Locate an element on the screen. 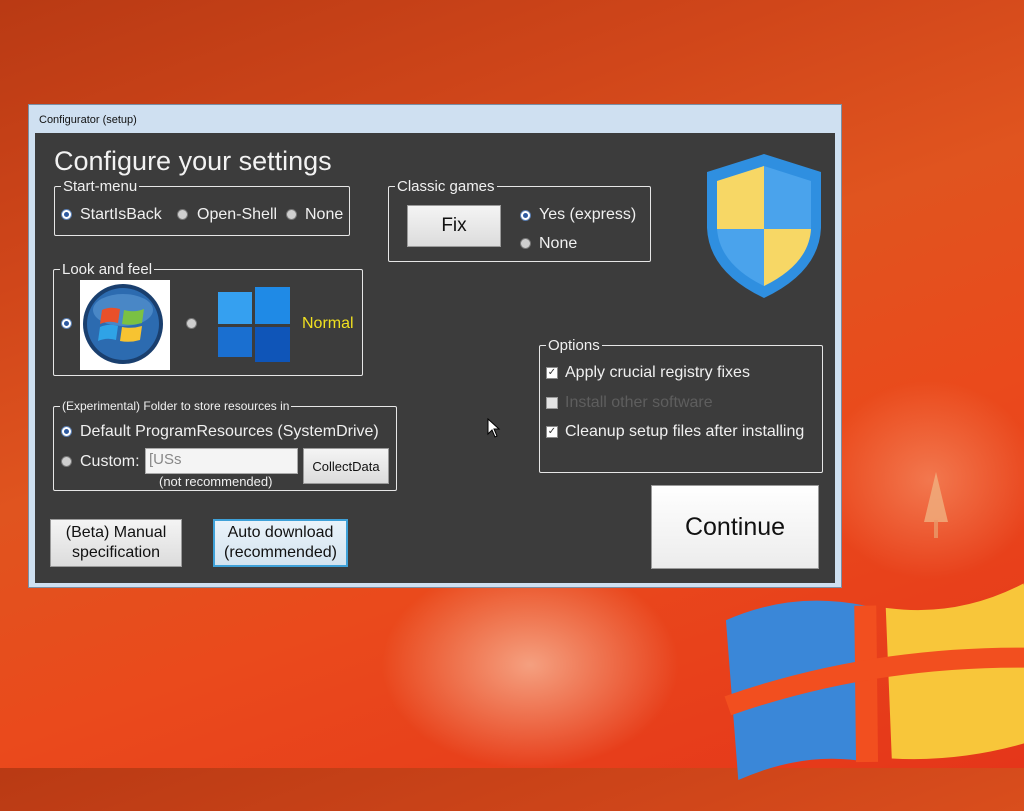 The width and height of the screenshot is (1024, 811). continue-button: Continue is located at coordinates (735, 527).